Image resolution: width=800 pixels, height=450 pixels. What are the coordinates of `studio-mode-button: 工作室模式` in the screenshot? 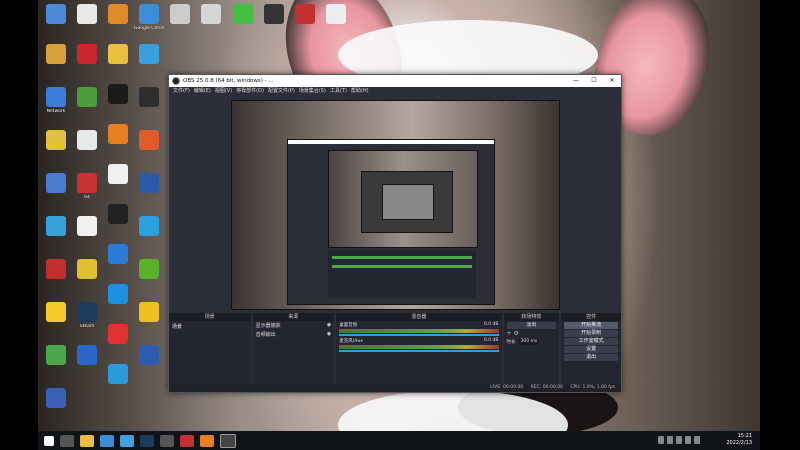 It's located at (591, 341).